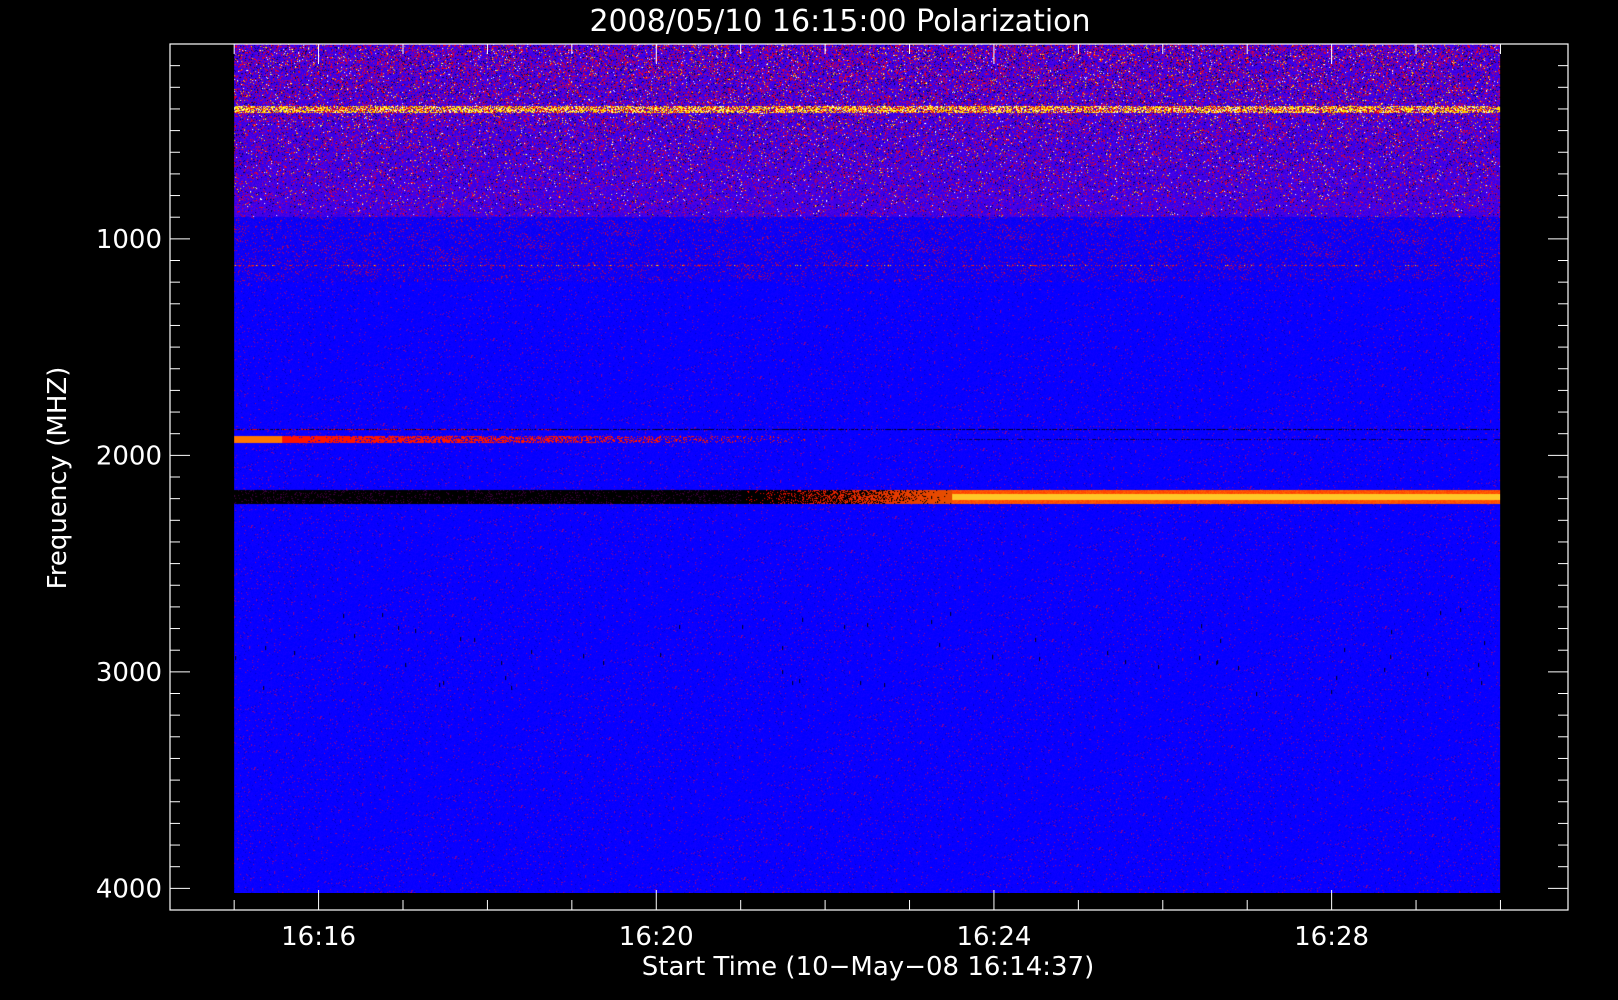 This screenshot has width=1618, height=1000. Describe the element at coordinates (1331, 937) in the screenshot. I see `x-tick-label: 16:28` at that location.